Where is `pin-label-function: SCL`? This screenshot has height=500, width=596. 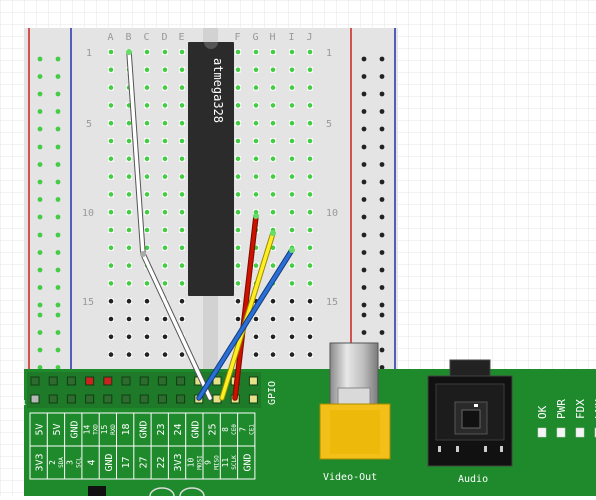
pin-label-function: SCL is located at coordinates (78, 462).